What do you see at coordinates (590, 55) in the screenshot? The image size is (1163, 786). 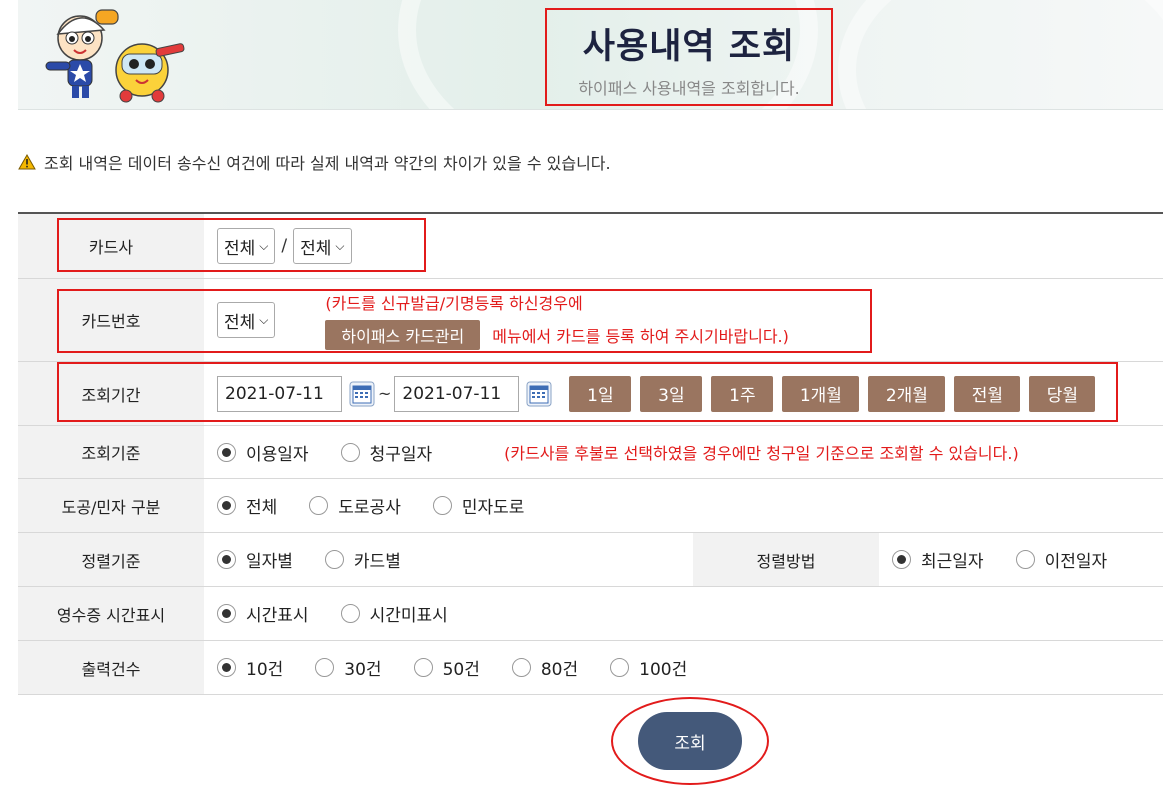 I see `page-banner: 사용내역 조회 하이패스 사용내역을 조회합니다.` at bounding box center [590, 55].